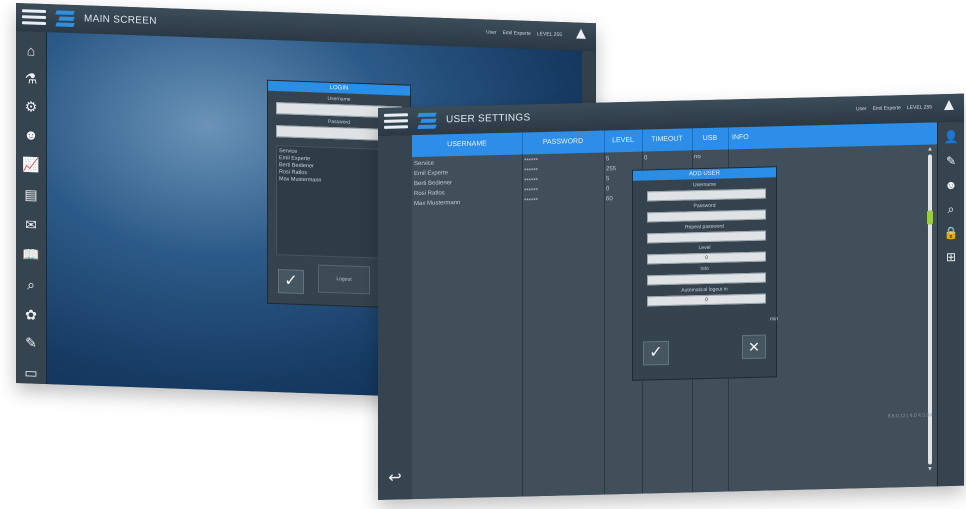 This screenshot has width=966, height=509. What do you see at coordinates (31, 78) in the screenshot?
I see `flask-icon: ⚗` at bounding box center [31, 78].